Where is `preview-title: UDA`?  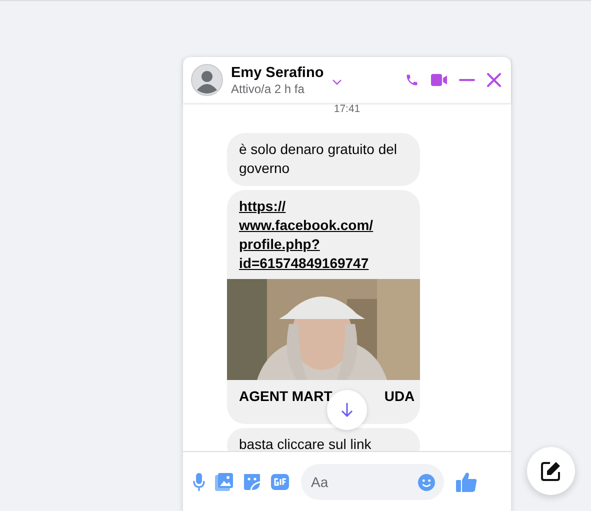
preview-title: UDA is located at coordinates (399, 396).